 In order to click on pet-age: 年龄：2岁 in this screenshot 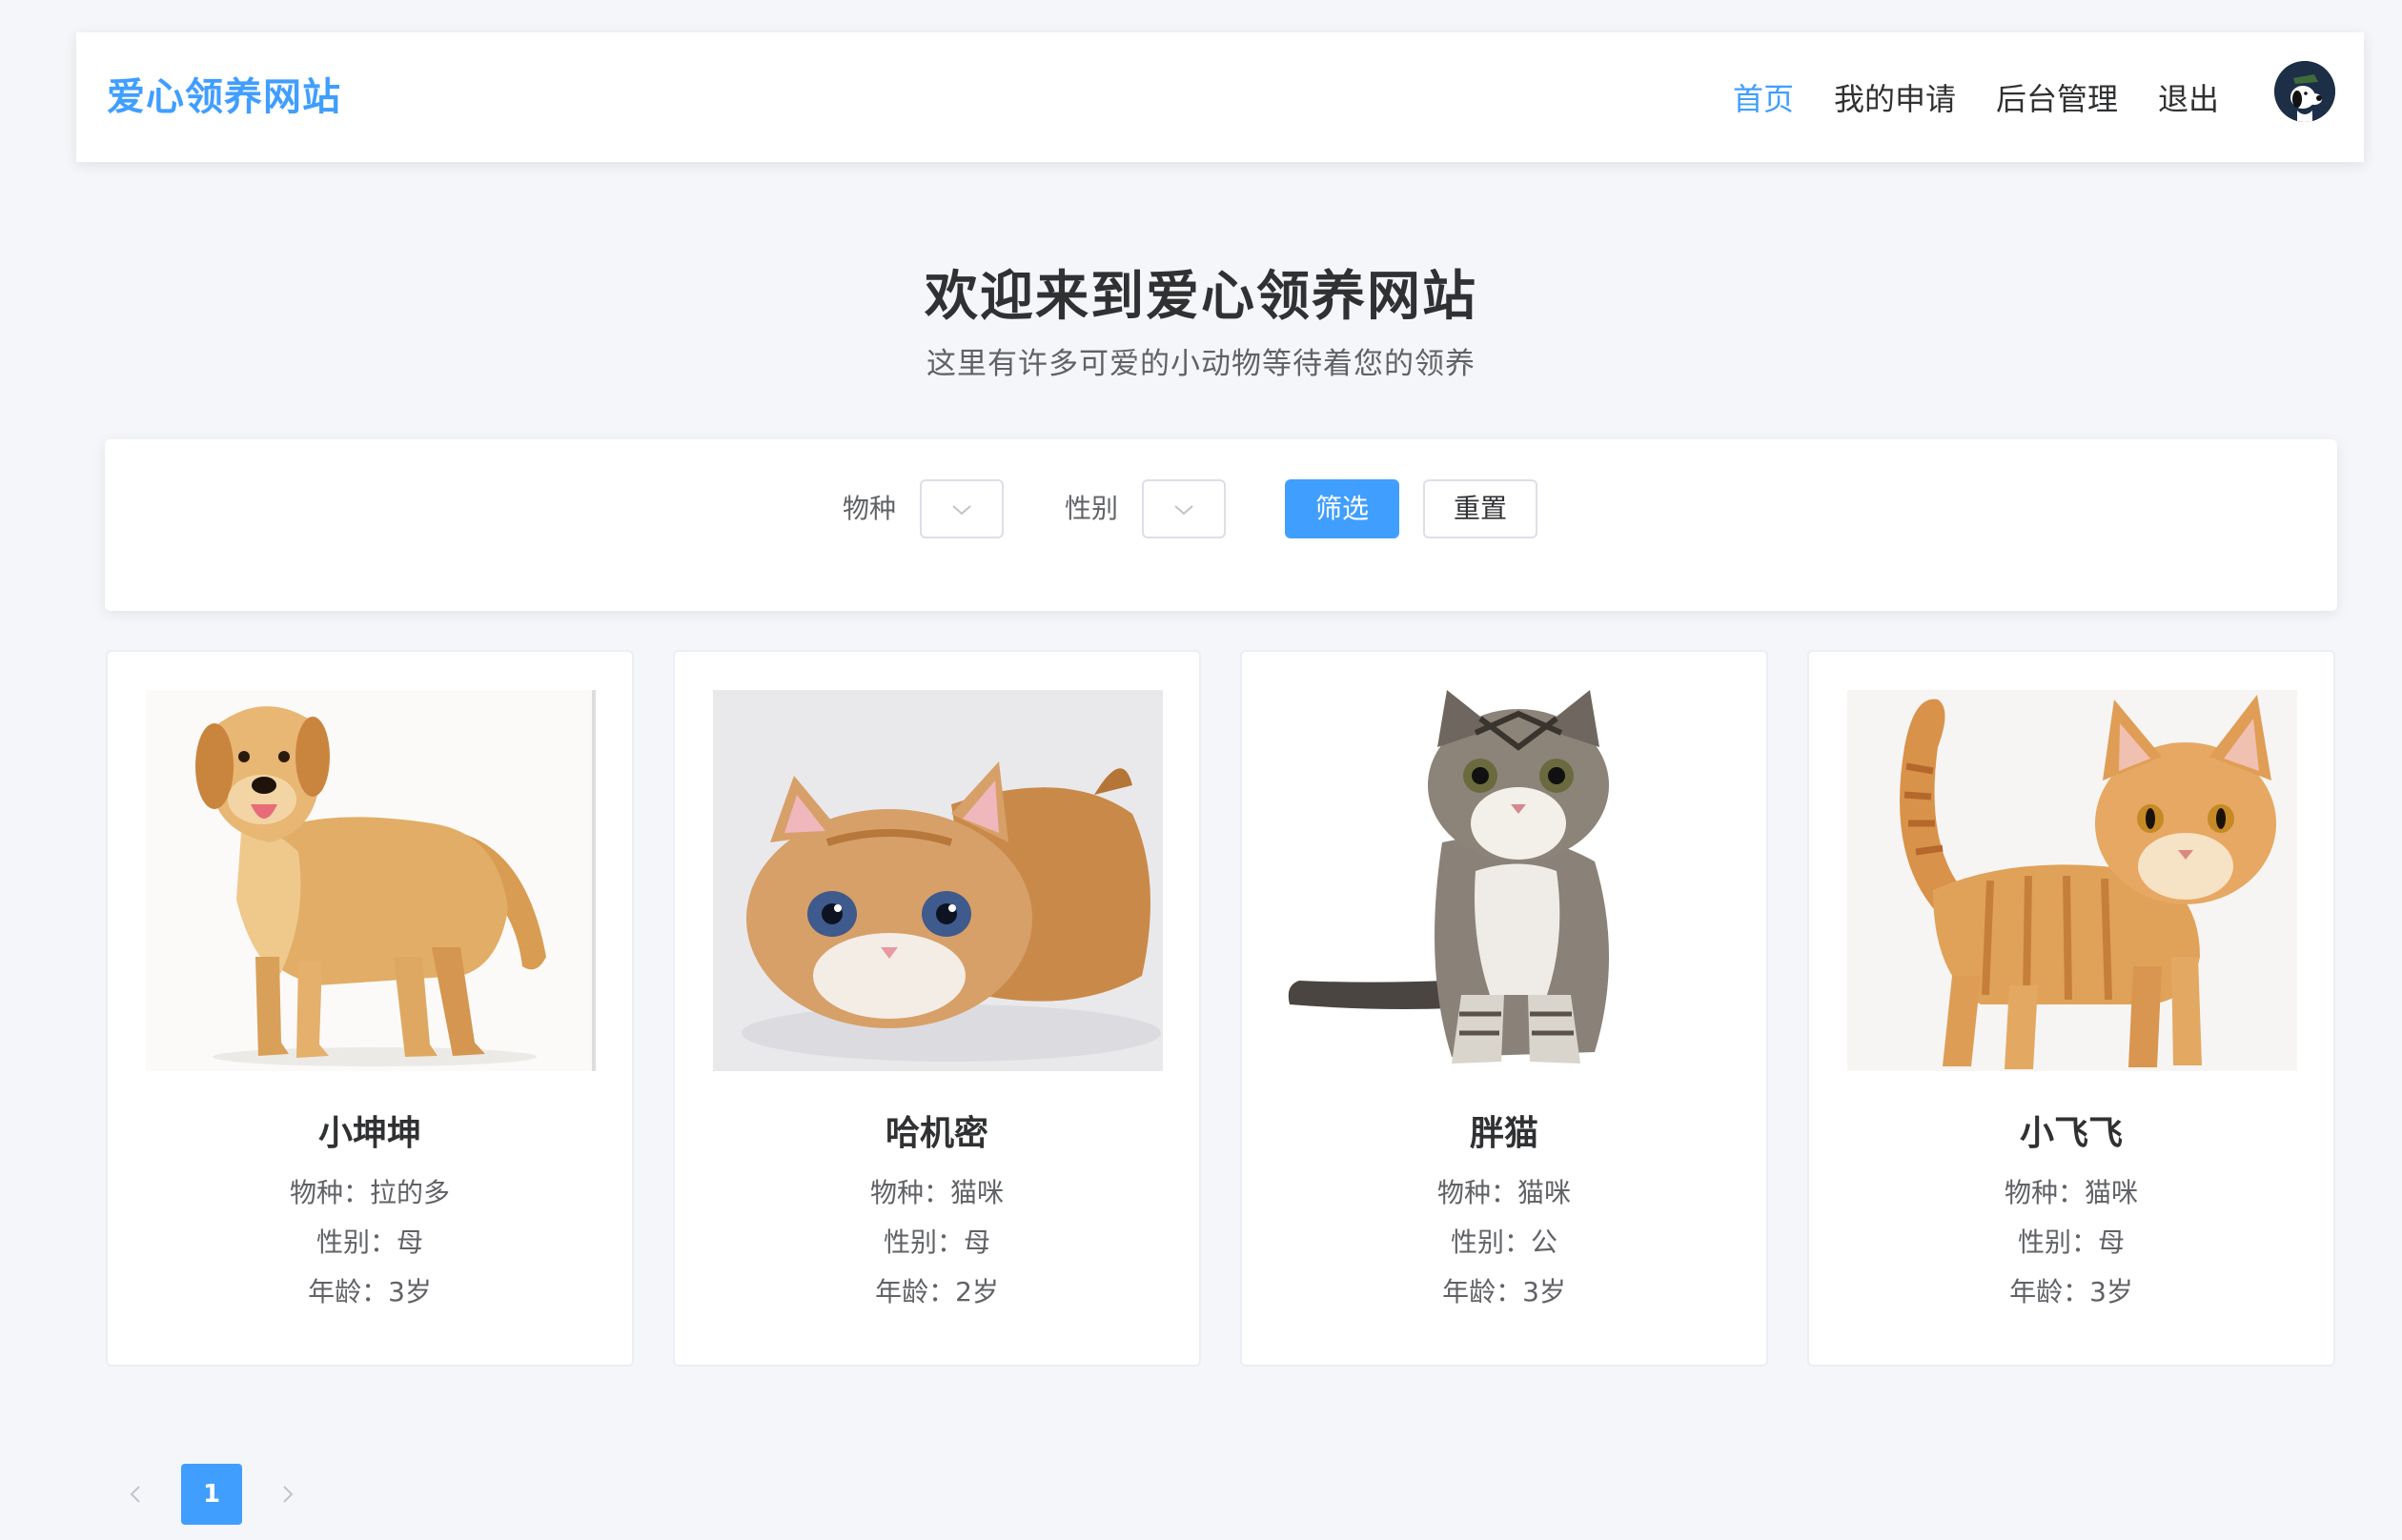, I will do `click(937, 1291)`.